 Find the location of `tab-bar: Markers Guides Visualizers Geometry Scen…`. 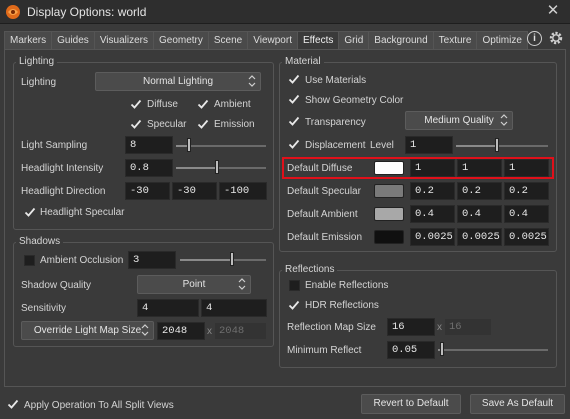

tab-bar: Markers Guides Visualizers Geometry Scen… is located at coordinates (266, 40).